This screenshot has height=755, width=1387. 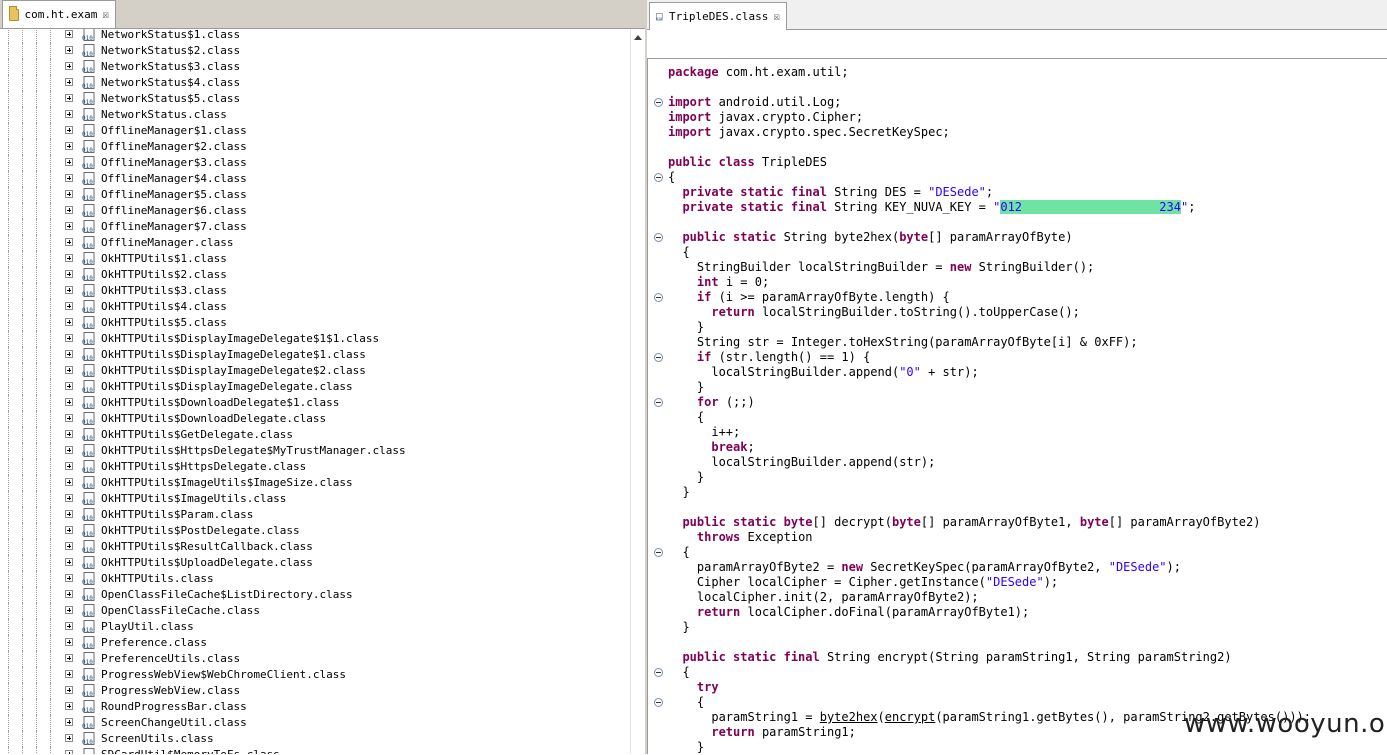 What do you see at coordinates (300, 227) in the screenshot?
I see `tree-item: 010 OfflineManager$7.class` at bounding box center [300, 227].